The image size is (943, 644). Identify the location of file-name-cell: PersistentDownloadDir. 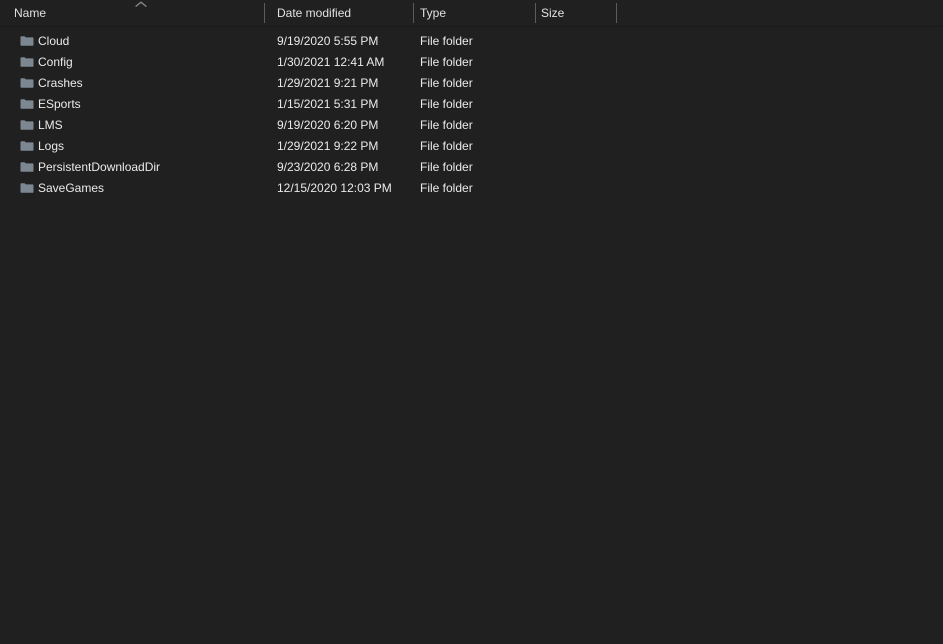
(142, 167).